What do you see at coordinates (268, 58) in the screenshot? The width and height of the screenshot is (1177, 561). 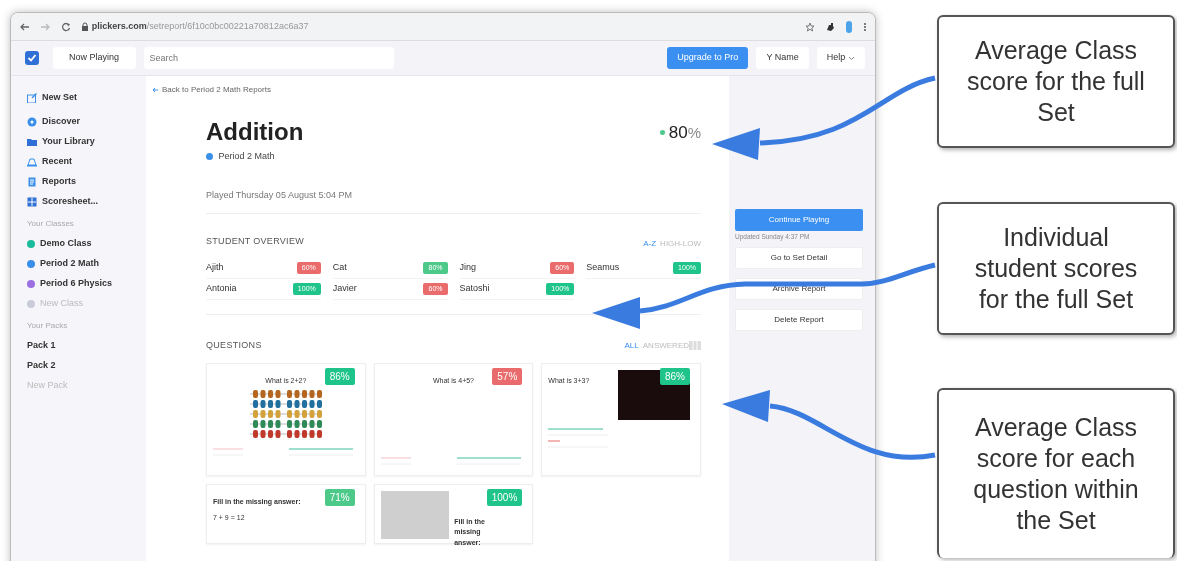 I see `search-field: Search` at bounding box center [268, 58].